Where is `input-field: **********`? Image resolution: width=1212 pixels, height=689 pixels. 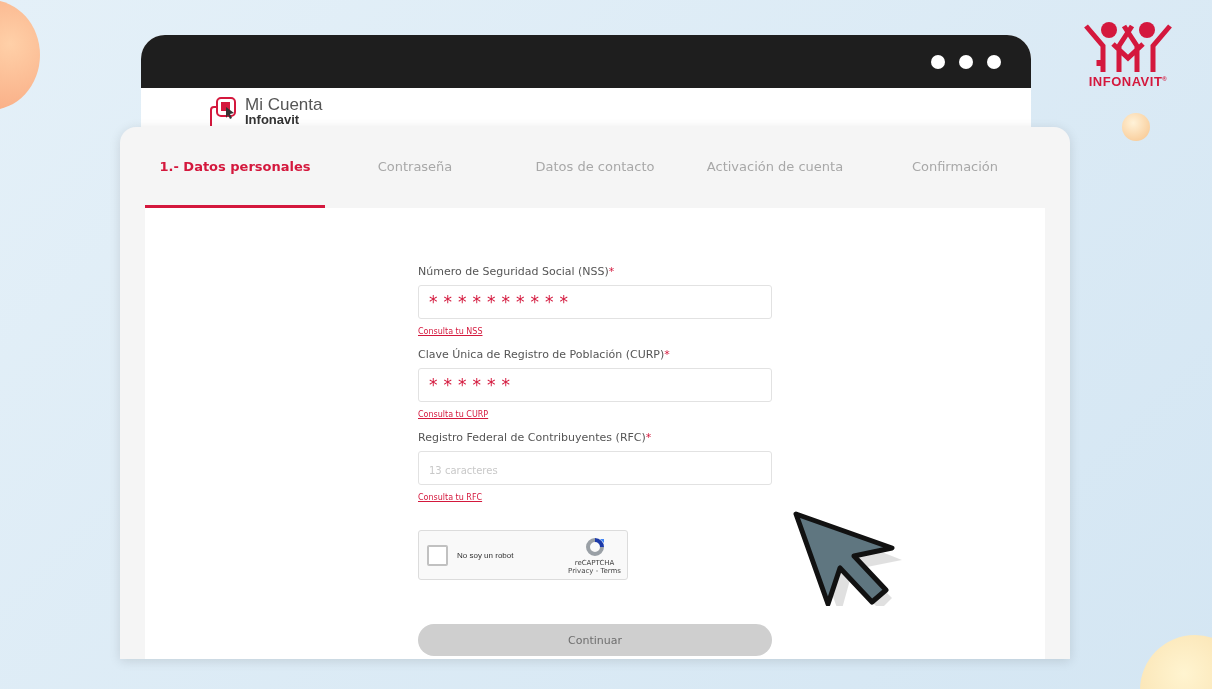
input-field: ********** is located at coordinates (595, 302).